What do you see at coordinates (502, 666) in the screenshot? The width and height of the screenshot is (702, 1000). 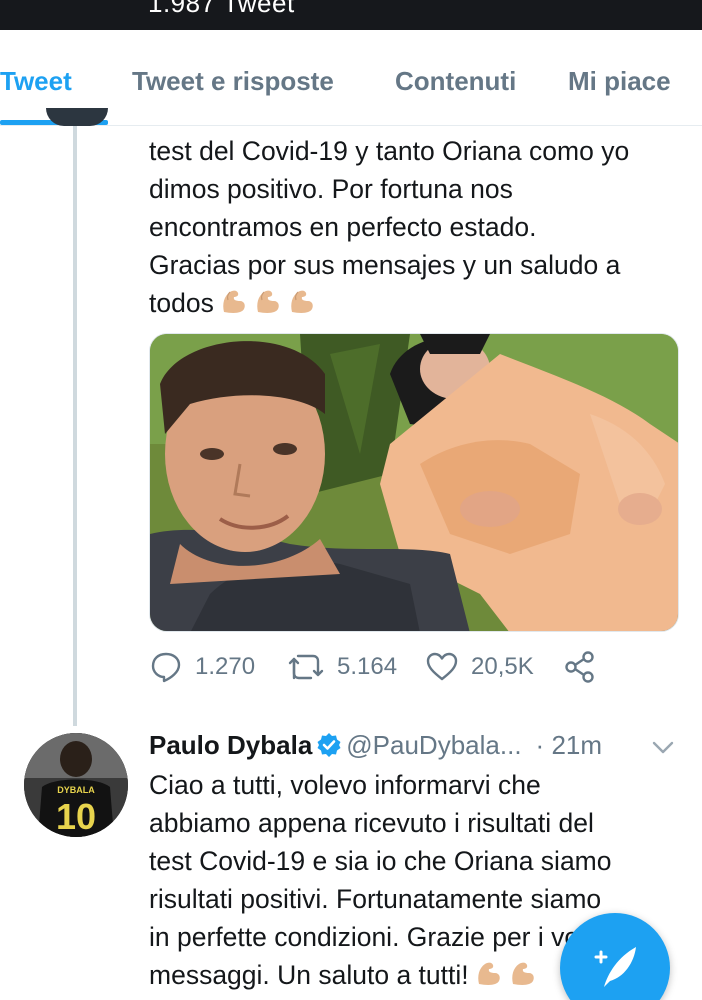 I see `like-count: 20,5K` at bounding box center [502, 666].